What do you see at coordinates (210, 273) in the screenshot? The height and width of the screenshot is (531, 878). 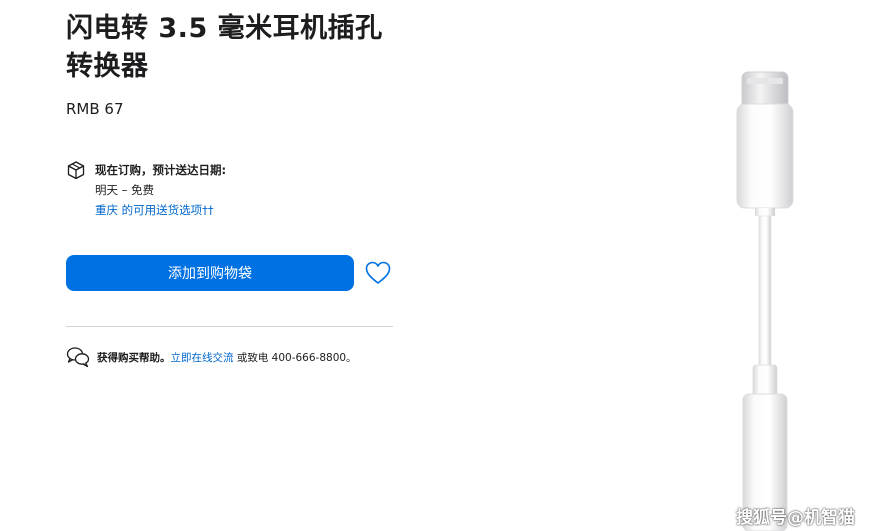 I see `add-to-bag-button: 添加到购物袋` at bounding box center [210, 273].